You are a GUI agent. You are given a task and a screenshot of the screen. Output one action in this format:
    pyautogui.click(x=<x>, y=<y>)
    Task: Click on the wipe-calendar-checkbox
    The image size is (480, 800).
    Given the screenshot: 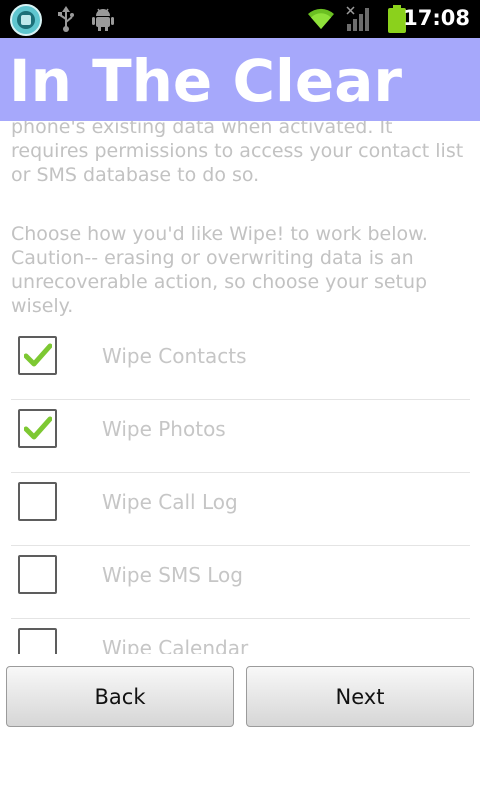 What is the action you would take?
    pyautogui.click(x=37, y=641)
    